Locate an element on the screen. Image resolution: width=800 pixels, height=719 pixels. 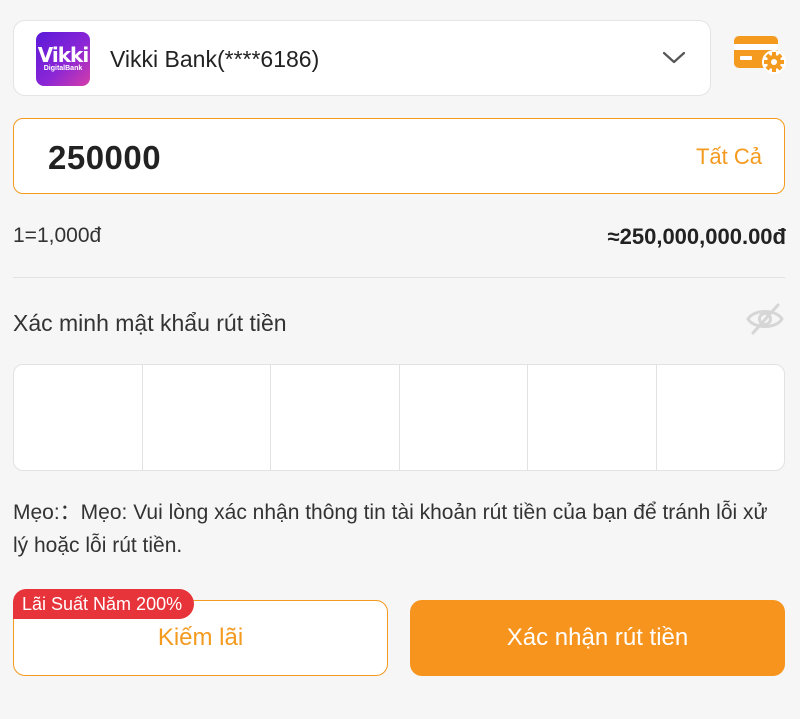
converted-amount: ≈250,000,000.00đ is located at coordinates (696, 236).